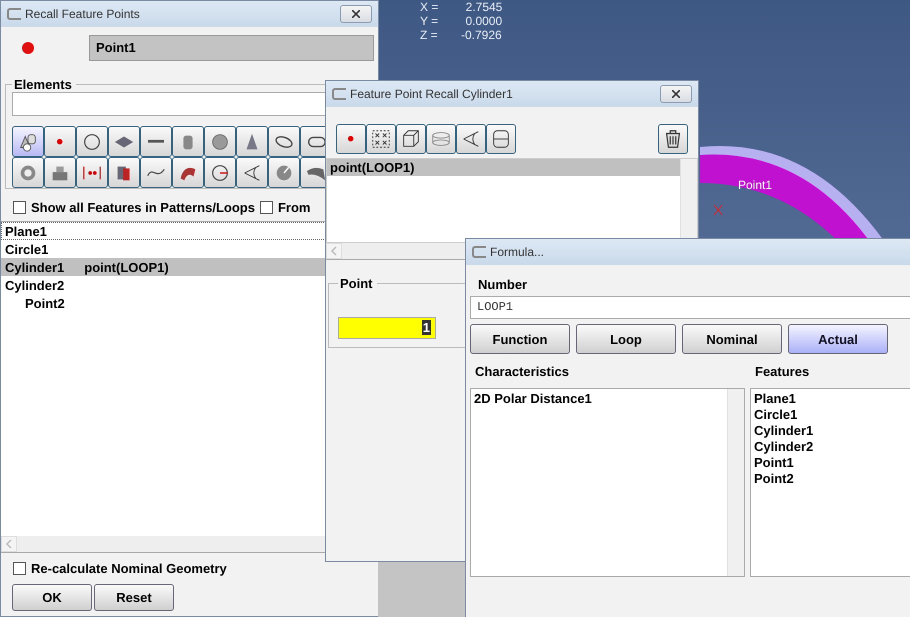 This screenshot has width=910, height=617. What do you see at coordinates (481, 35) in the screenshot?
I see `coordinate-value: -0.7926` at bounding box center [481, 35].